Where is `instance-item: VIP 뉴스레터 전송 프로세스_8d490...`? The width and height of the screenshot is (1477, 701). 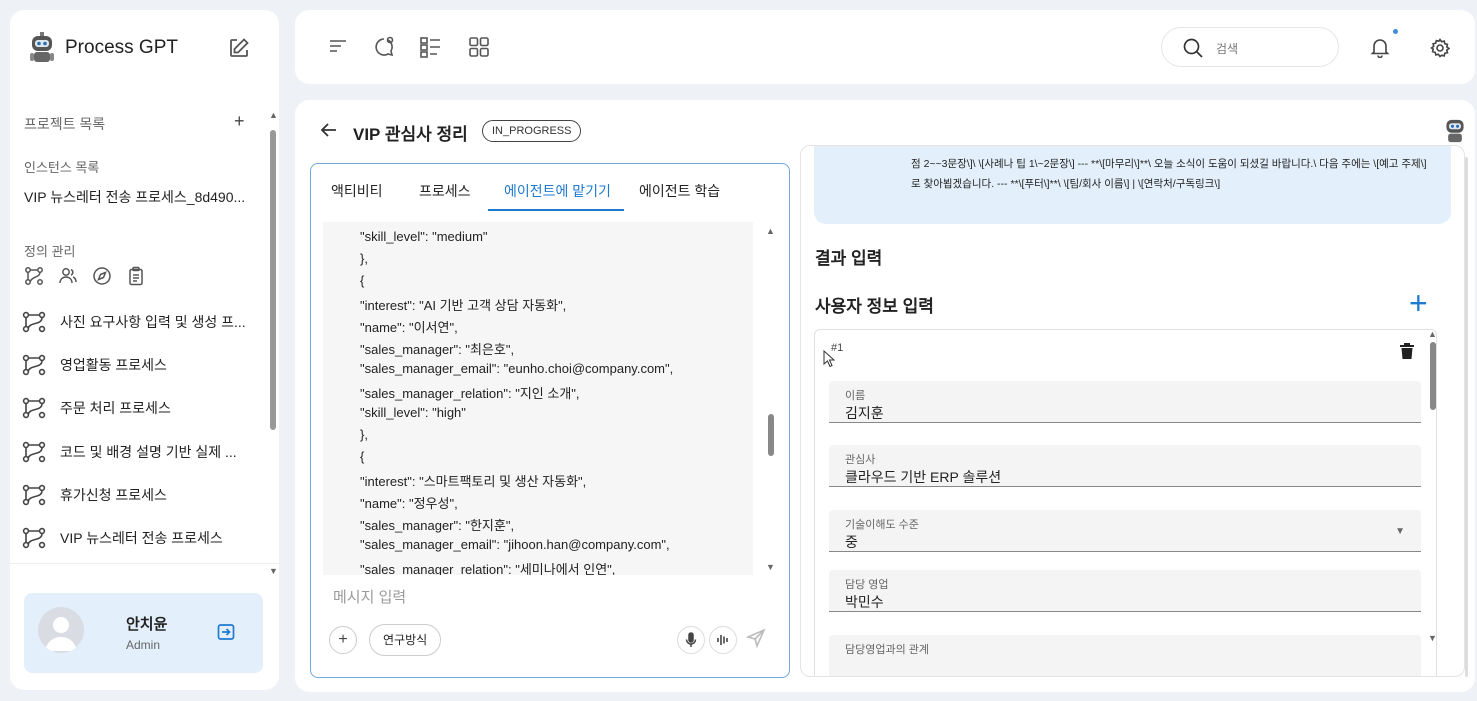
instance-item: VIP 뉴스레터 전송 프로세스_8d490... is located at coordinates (139, 197).